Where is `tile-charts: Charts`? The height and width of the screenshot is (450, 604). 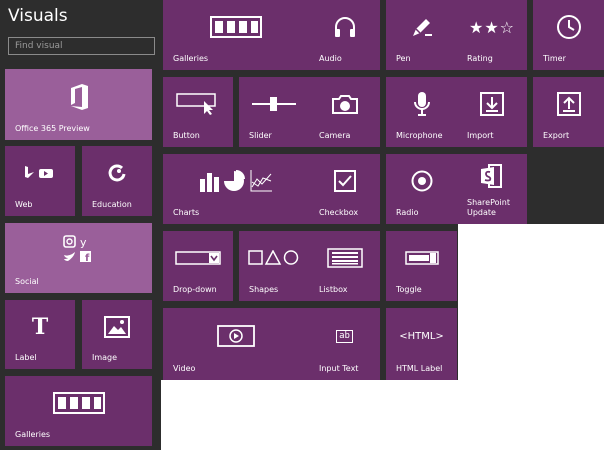
tile-charts: Charts is located at coordinates (236, 189).